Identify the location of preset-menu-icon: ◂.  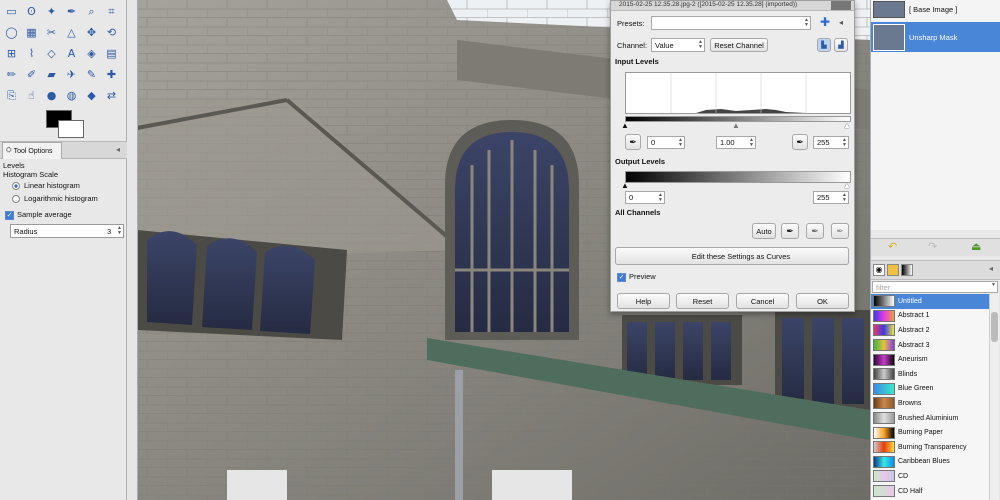
(841, 22).